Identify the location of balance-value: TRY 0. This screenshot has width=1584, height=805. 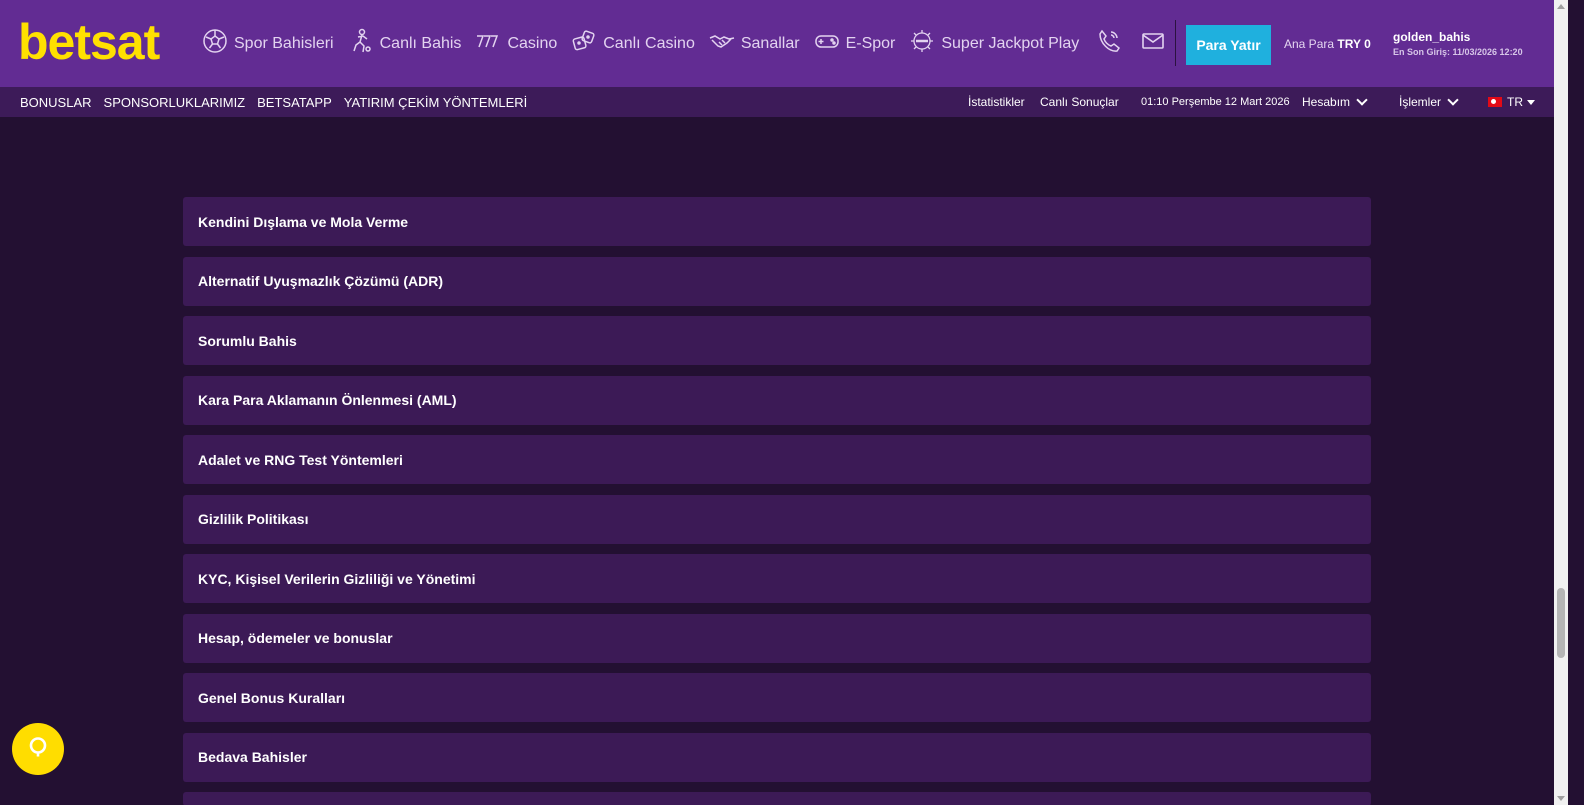
(1354, 44).